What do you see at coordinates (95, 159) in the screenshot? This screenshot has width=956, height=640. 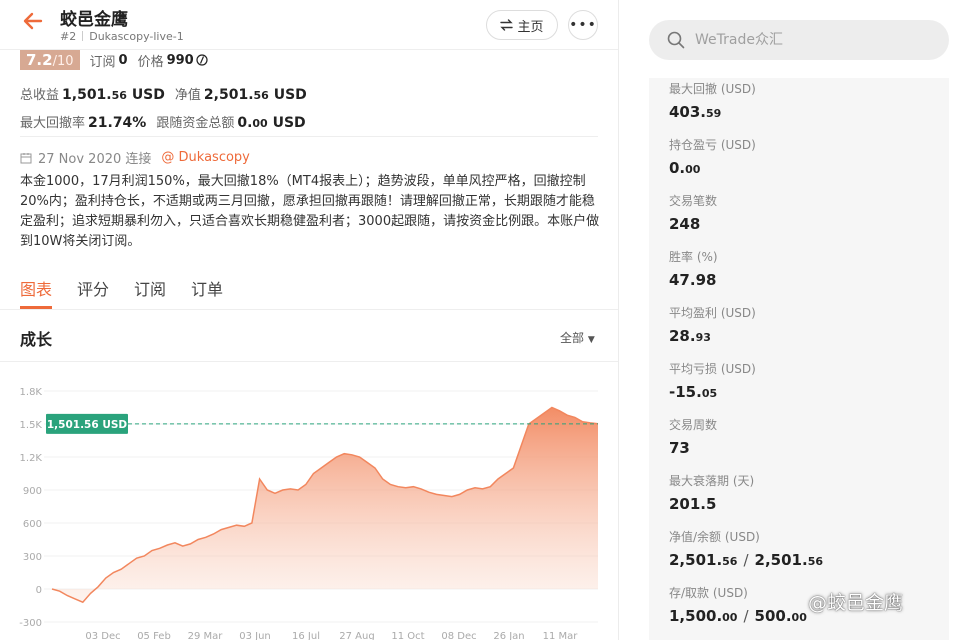 I see `connect-date: 27 Nov 2020 连接` at bounding box center [95, 159].